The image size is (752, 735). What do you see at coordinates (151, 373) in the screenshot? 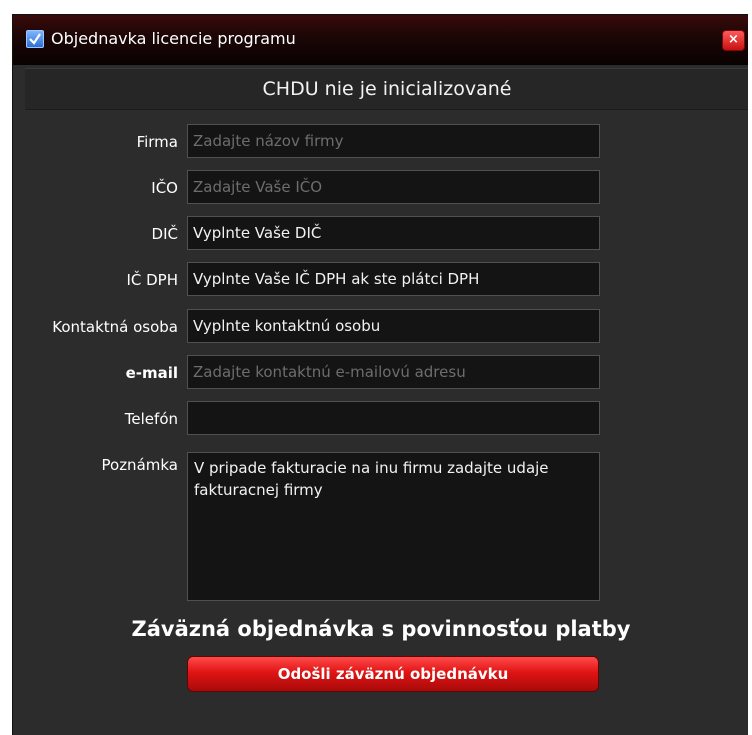
I see `label-email: e-mail` at bounding box center [151, 373].